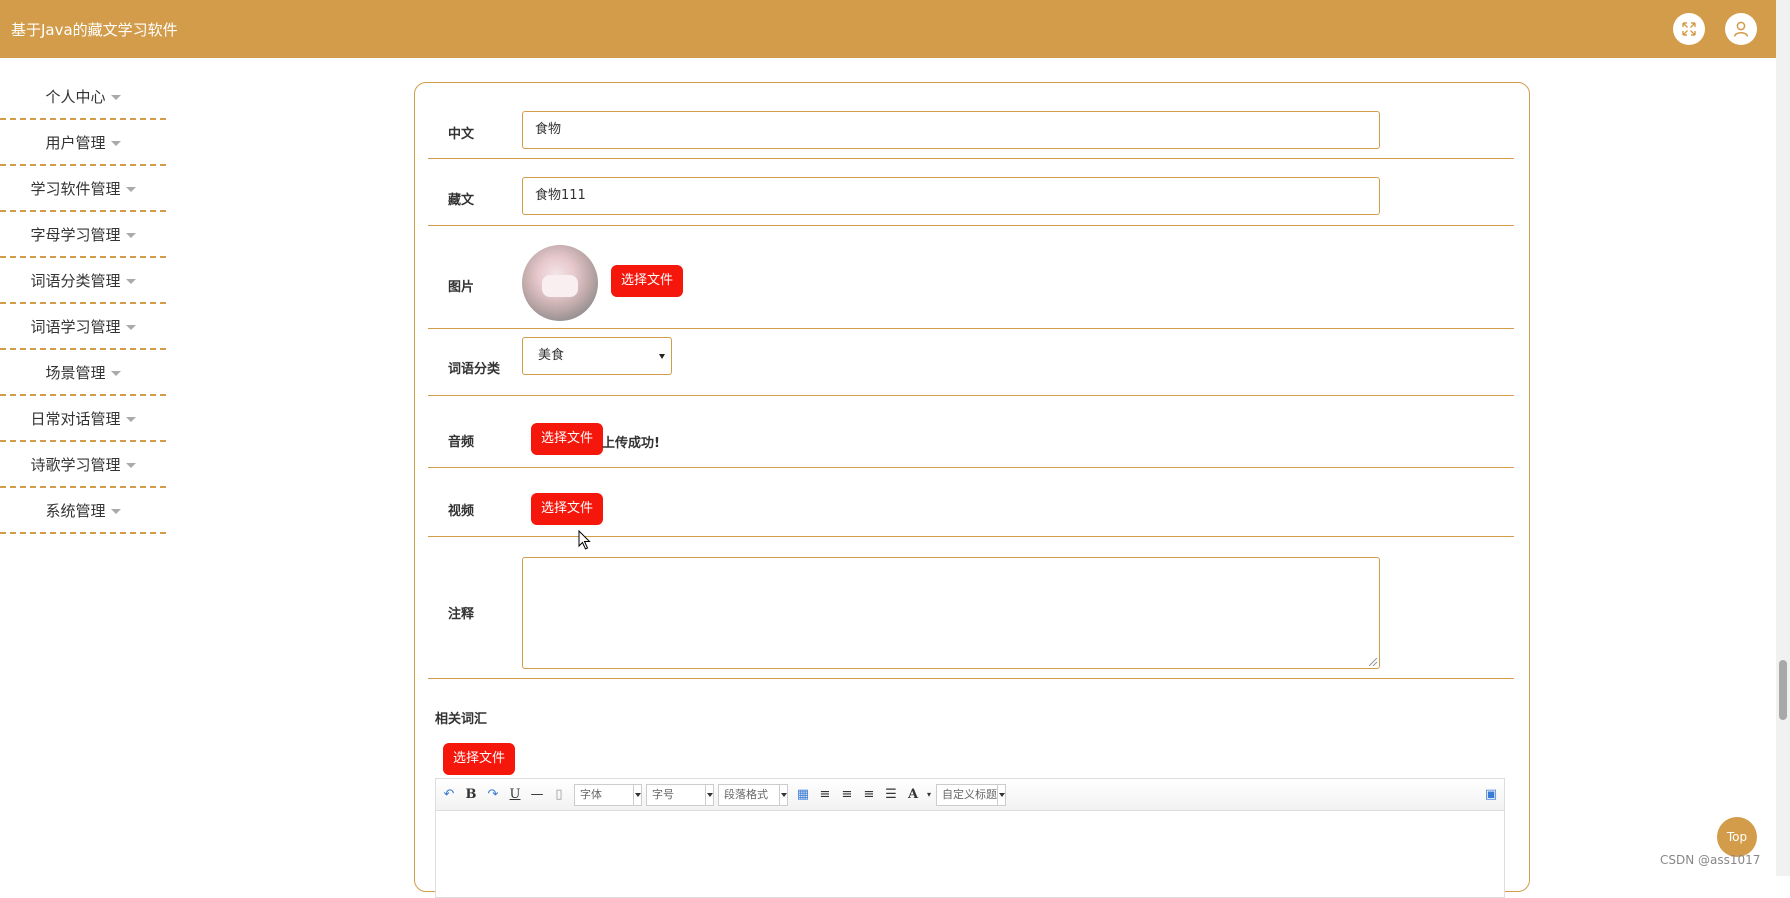 Image resolution: width=1790 pixels, height=898 pixels. I want to click on font-size-label: 字号, so click(663, 794).